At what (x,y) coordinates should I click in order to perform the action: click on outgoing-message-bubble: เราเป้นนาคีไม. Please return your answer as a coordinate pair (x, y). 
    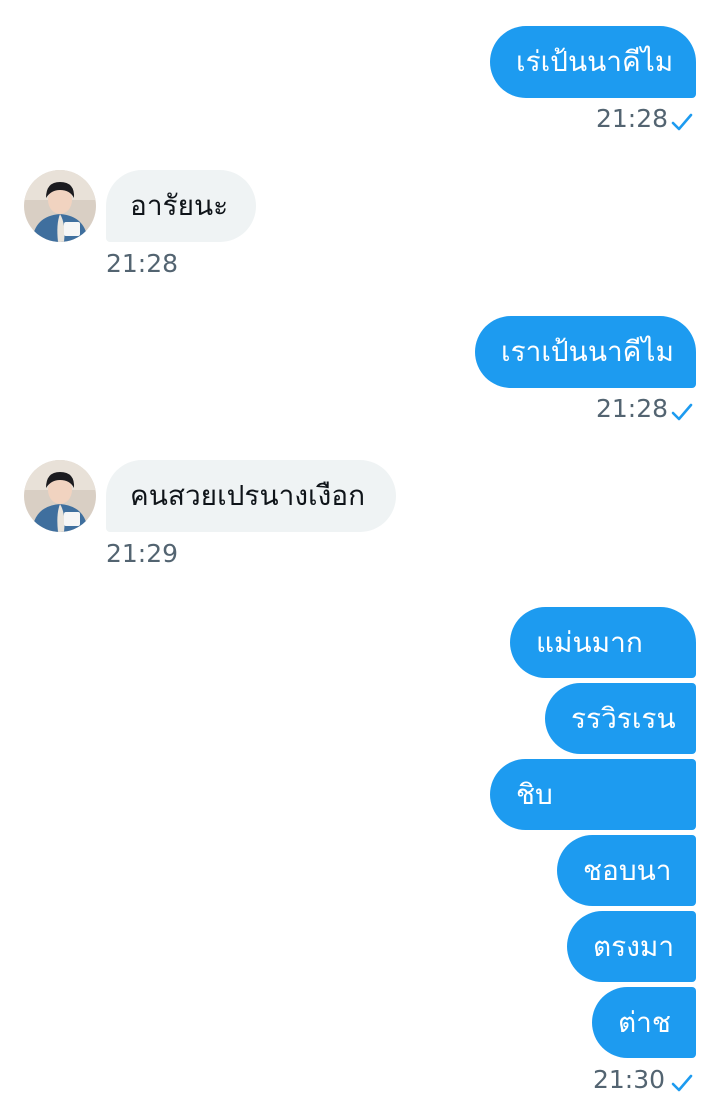
    Looking at the image, I should click on (585, 352).